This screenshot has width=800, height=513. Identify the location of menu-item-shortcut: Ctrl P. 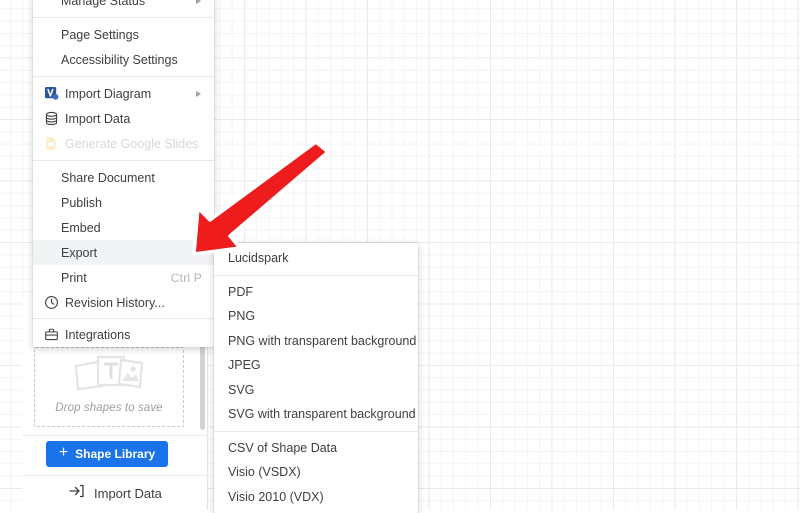
(186, 277).